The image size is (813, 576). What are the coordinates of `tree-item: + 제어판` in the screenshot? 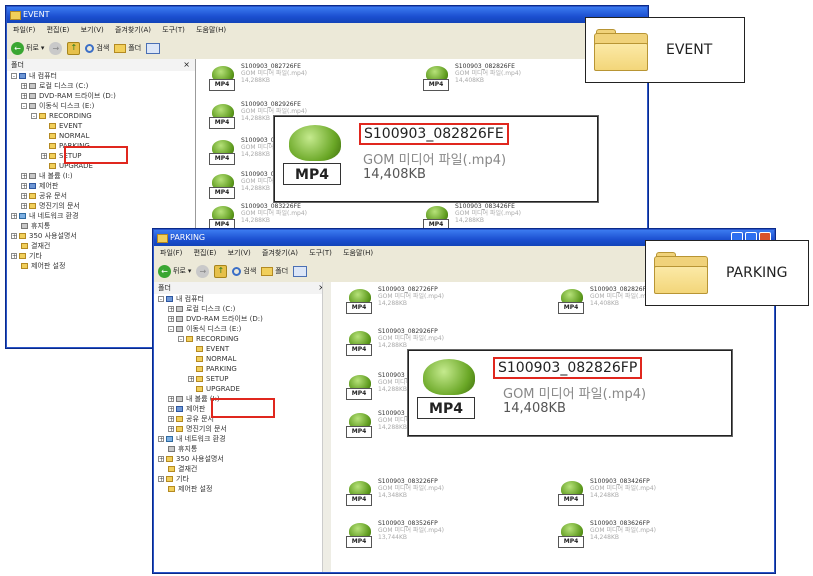 It's located at (101, 186).